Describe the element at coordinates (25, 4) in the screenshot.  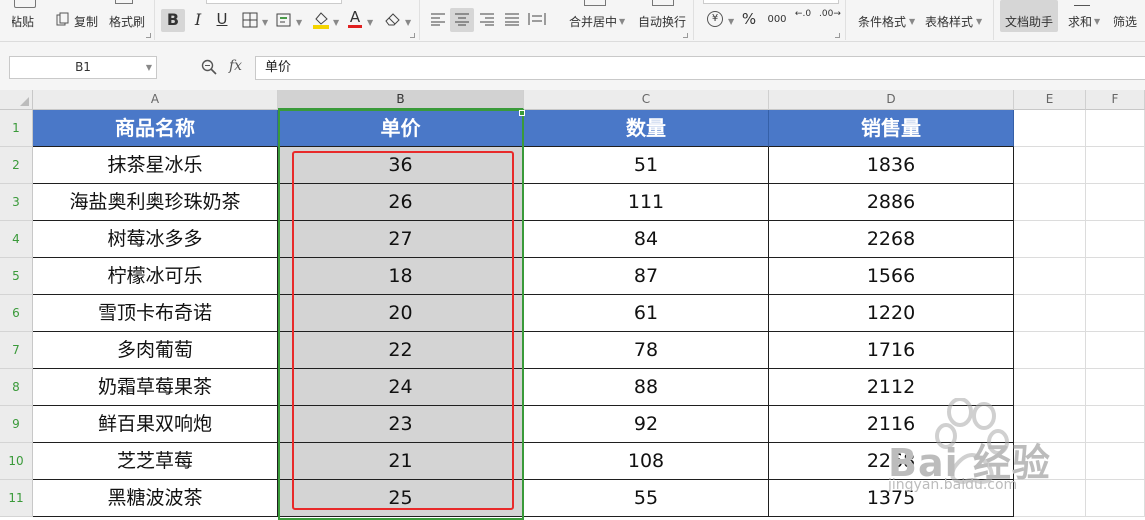
I see `paste-icon` at that location.